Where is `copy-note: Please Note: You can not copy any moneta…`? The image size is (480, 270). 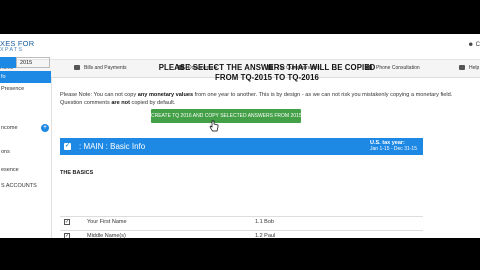
copy-note: Please Note: You can not copy any moneta… is located at coordinates (265, 99).